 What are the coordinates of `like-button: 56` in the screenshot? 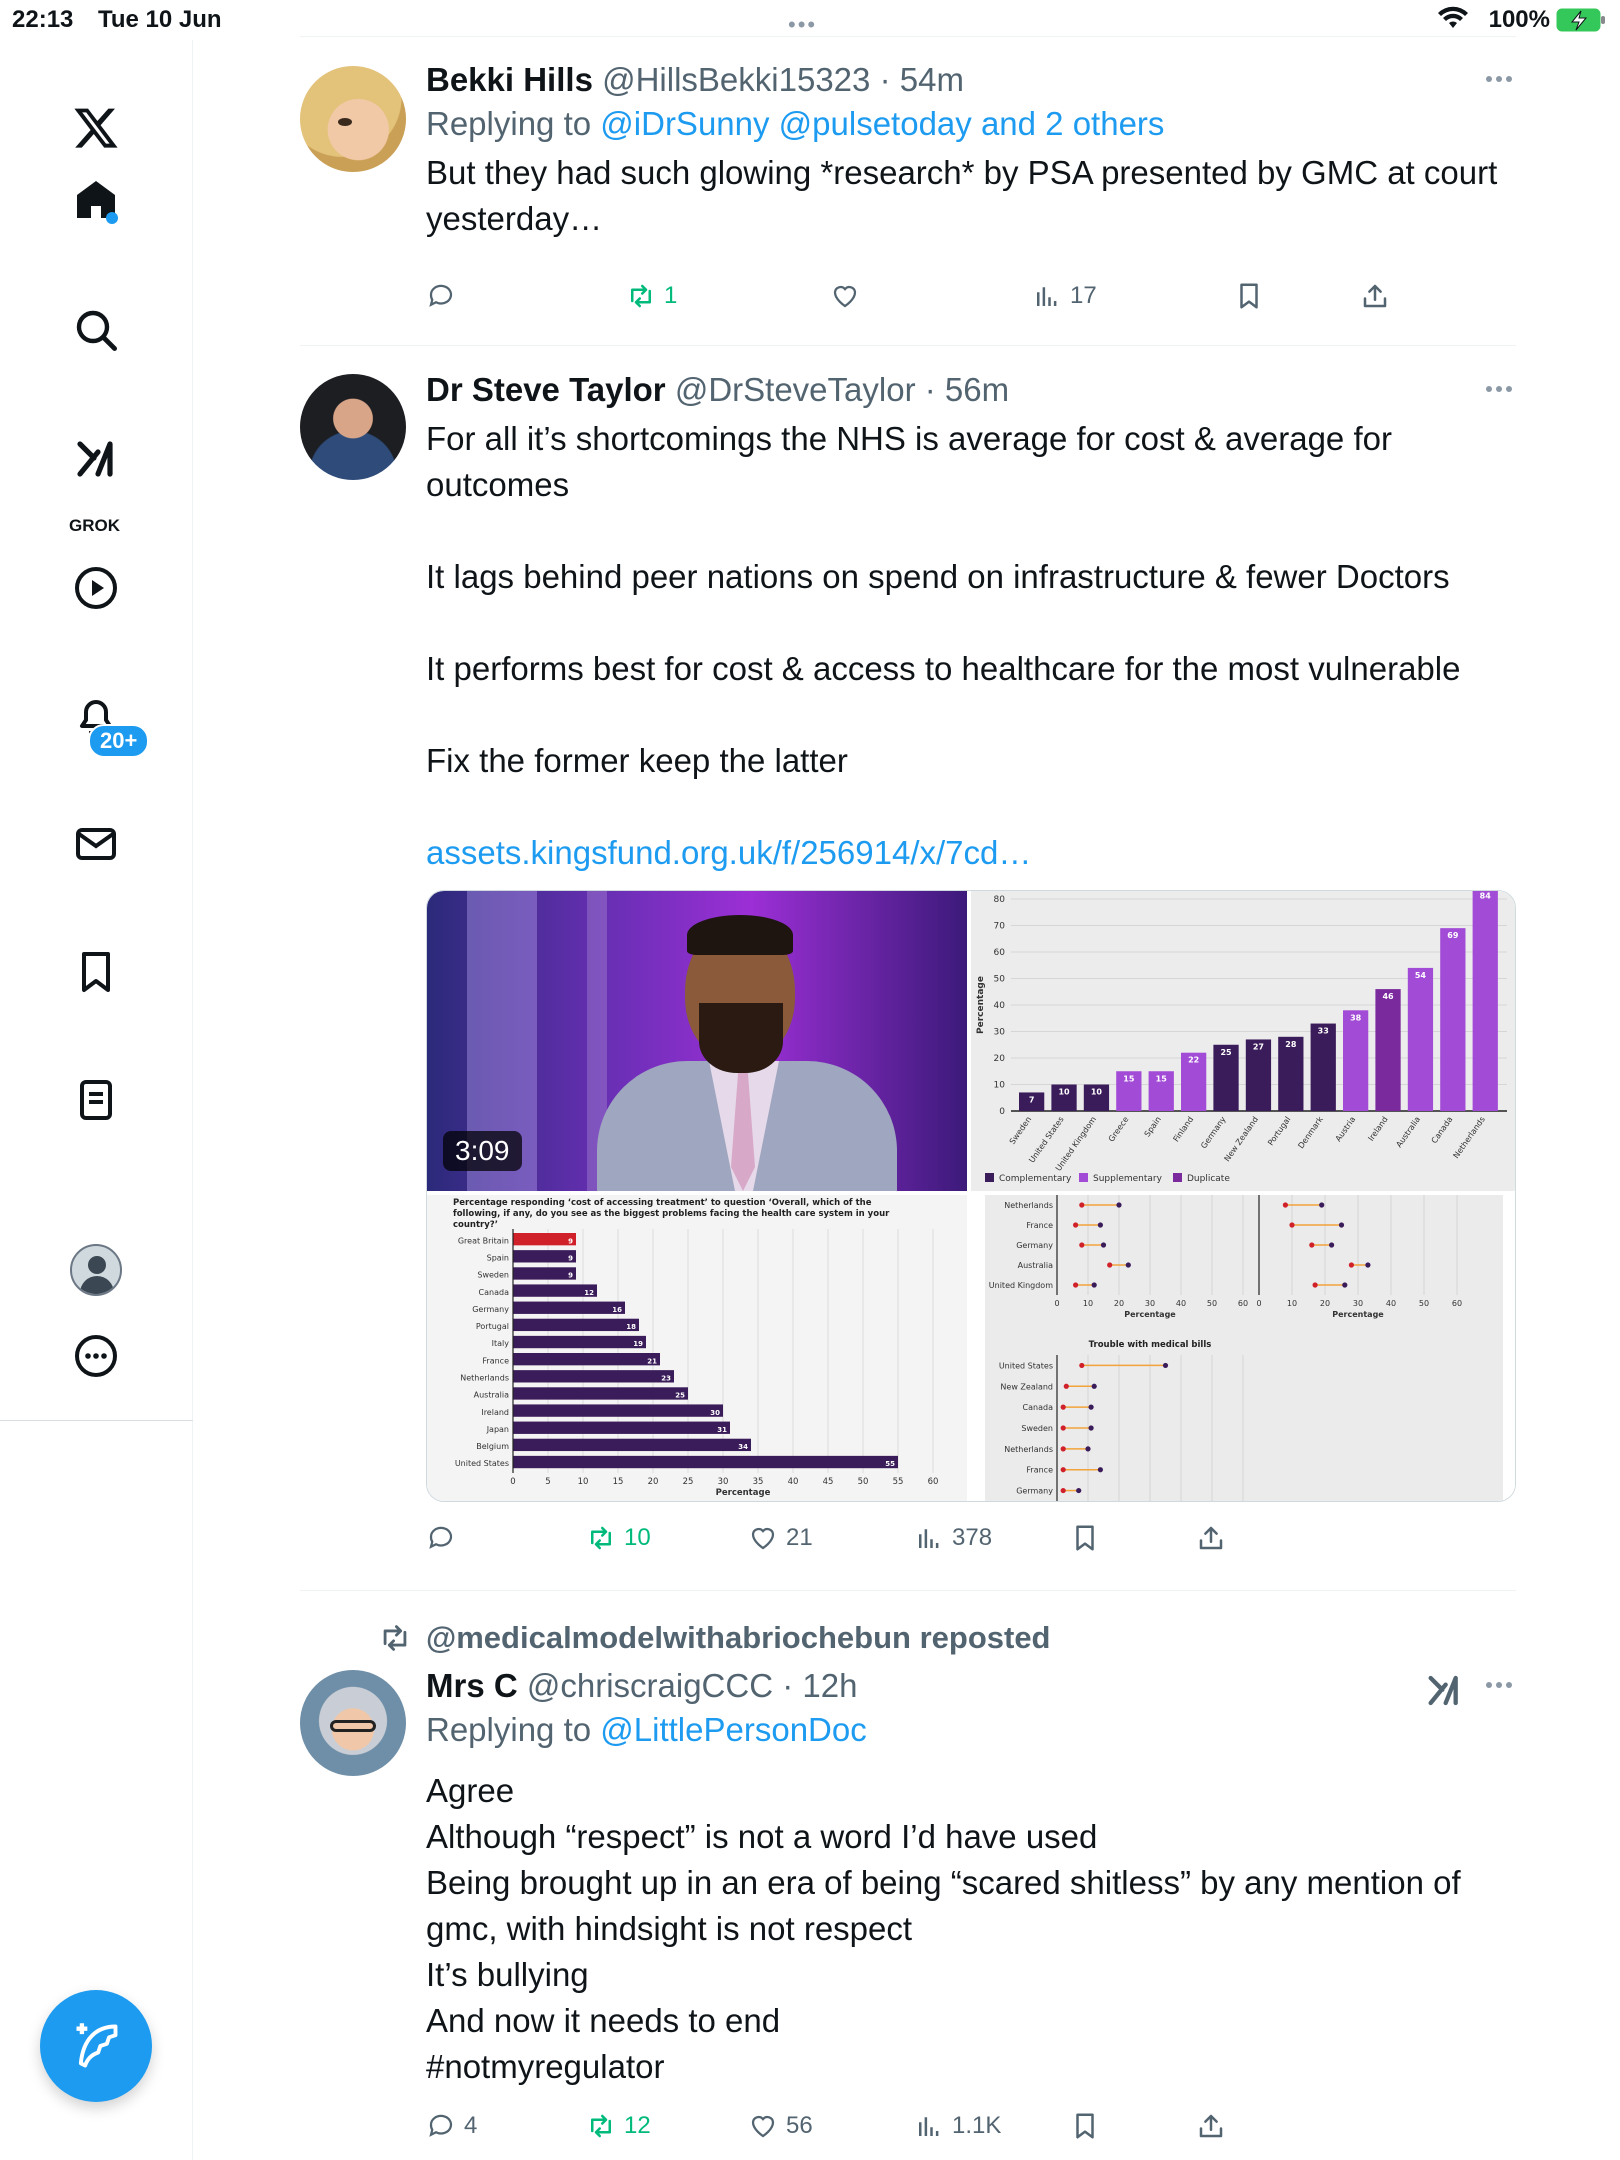 It's located at (780, 2126).